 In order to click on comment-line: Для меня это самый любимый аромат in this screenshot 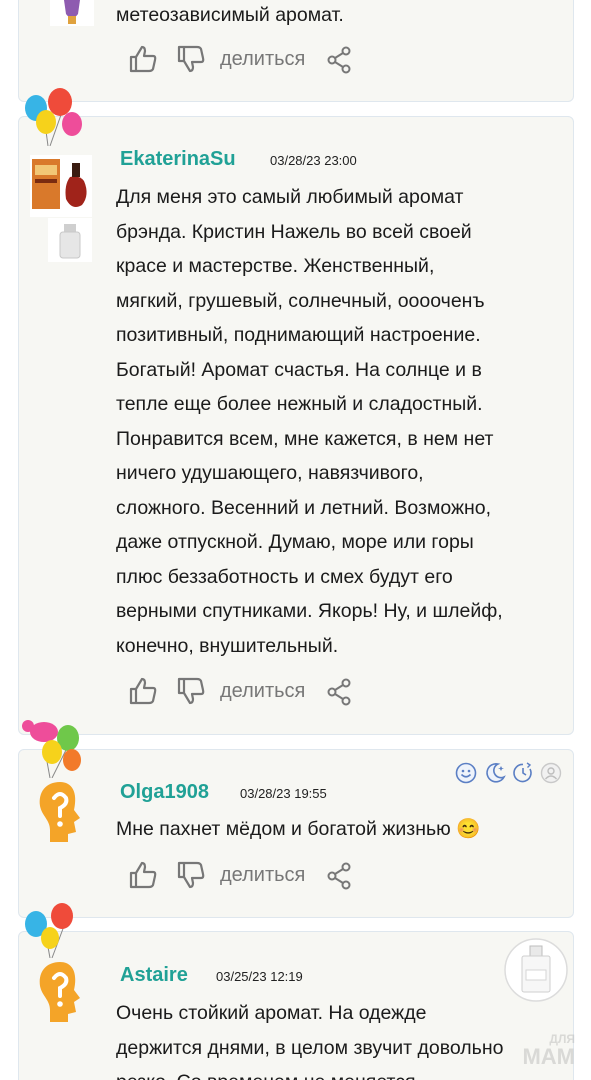, I will do `click(290, 197)`.